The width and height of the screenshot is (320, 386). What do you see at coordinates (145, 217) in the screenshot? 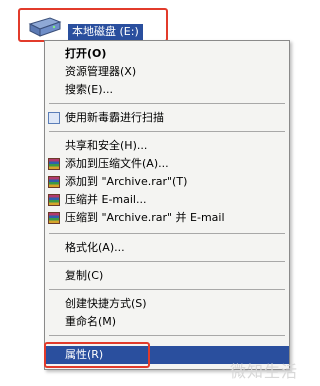
I see `menu-item-compress-rar-email-label: 压缩到 "Archive.rar" 并 E-mail` at bounding box center [145, 217].